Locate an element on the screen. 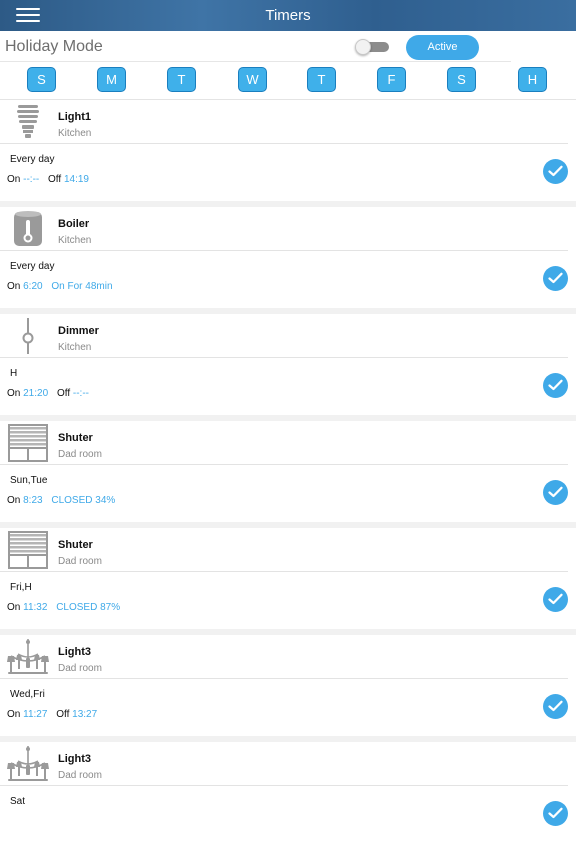 This screenshot has width=576, height=843. holiday-mode-label: Holiday Mode is located at coordinates (54, 46).